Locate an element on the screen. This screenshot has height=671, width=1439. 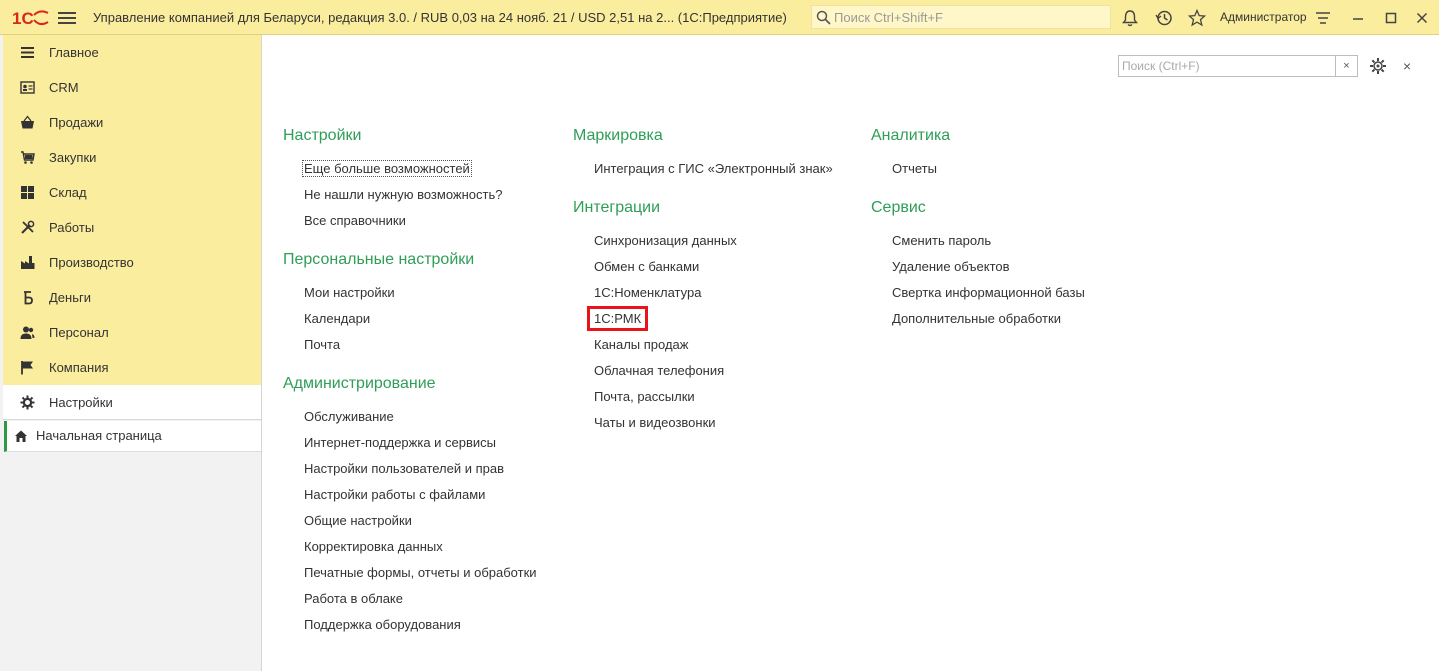
sidebar-item-label: Производство is located at coordinates (91, 262).